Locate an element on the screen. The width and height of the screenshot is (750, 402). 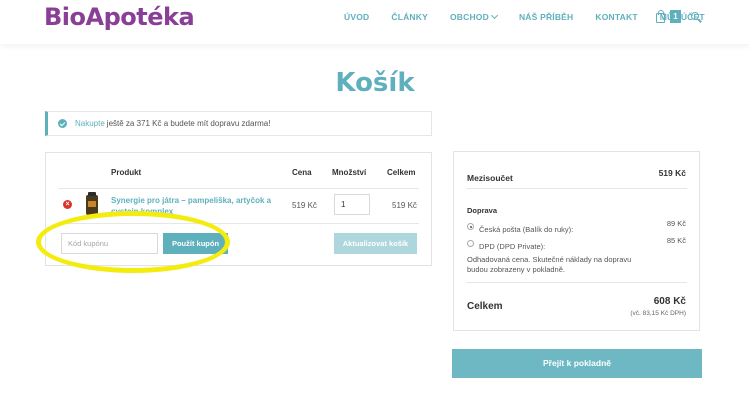
check-circle-icon is located at coordinates (62, 123).